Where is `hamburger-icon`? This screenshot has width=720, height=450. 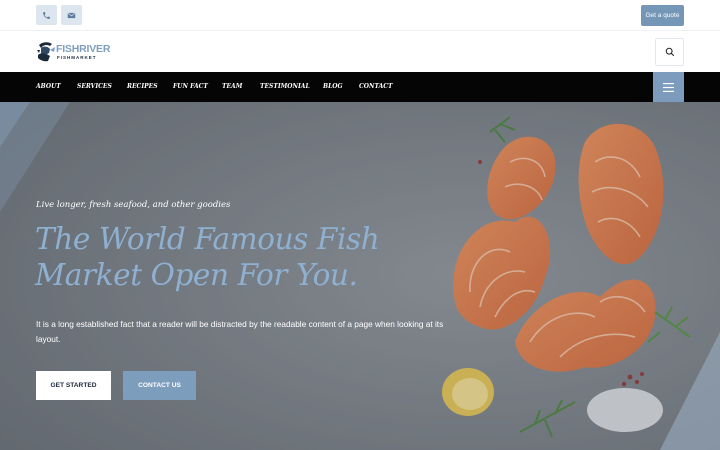 hamburger-icon is located at coordinates (668, 87).